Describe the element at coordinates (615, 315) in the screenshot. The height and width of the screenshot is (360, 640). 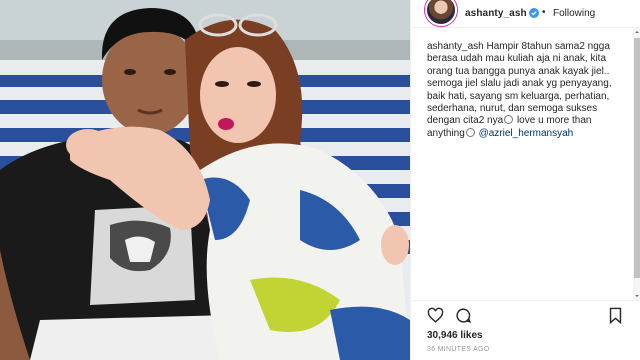
I see `bookmark-icon` at that location.